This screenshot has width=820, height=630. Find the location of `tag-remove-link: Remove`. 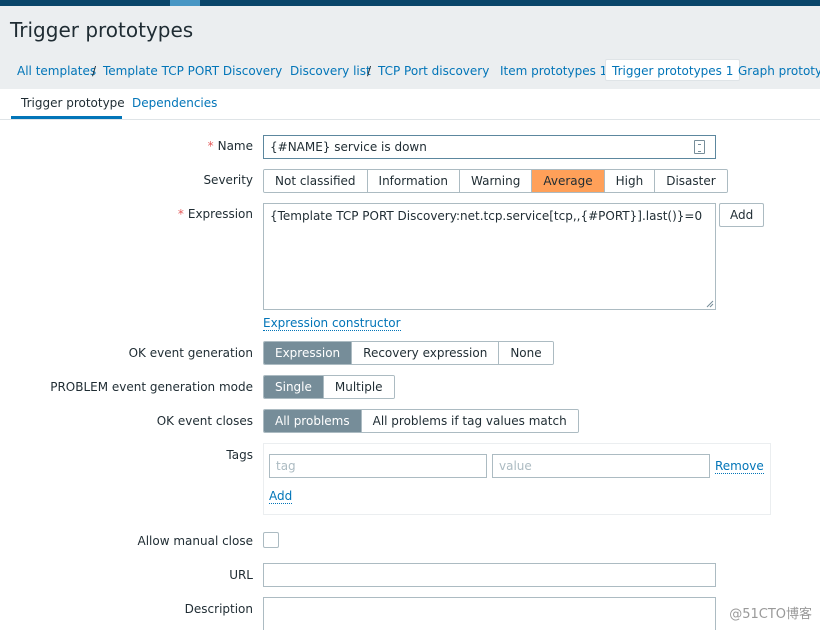

tag-remove-link: Remove is located at coordinates (739, 466).